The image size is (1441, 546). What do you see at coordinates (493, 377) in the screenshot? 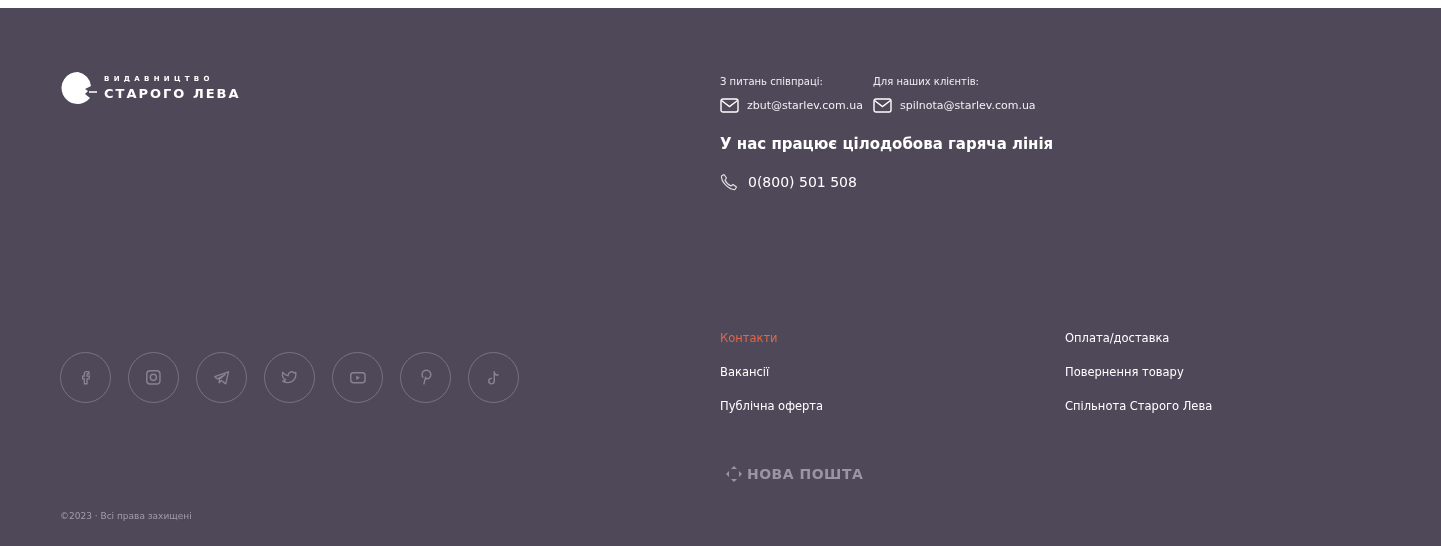
I see `tiktok-icon` at bounding box center [493, 377].